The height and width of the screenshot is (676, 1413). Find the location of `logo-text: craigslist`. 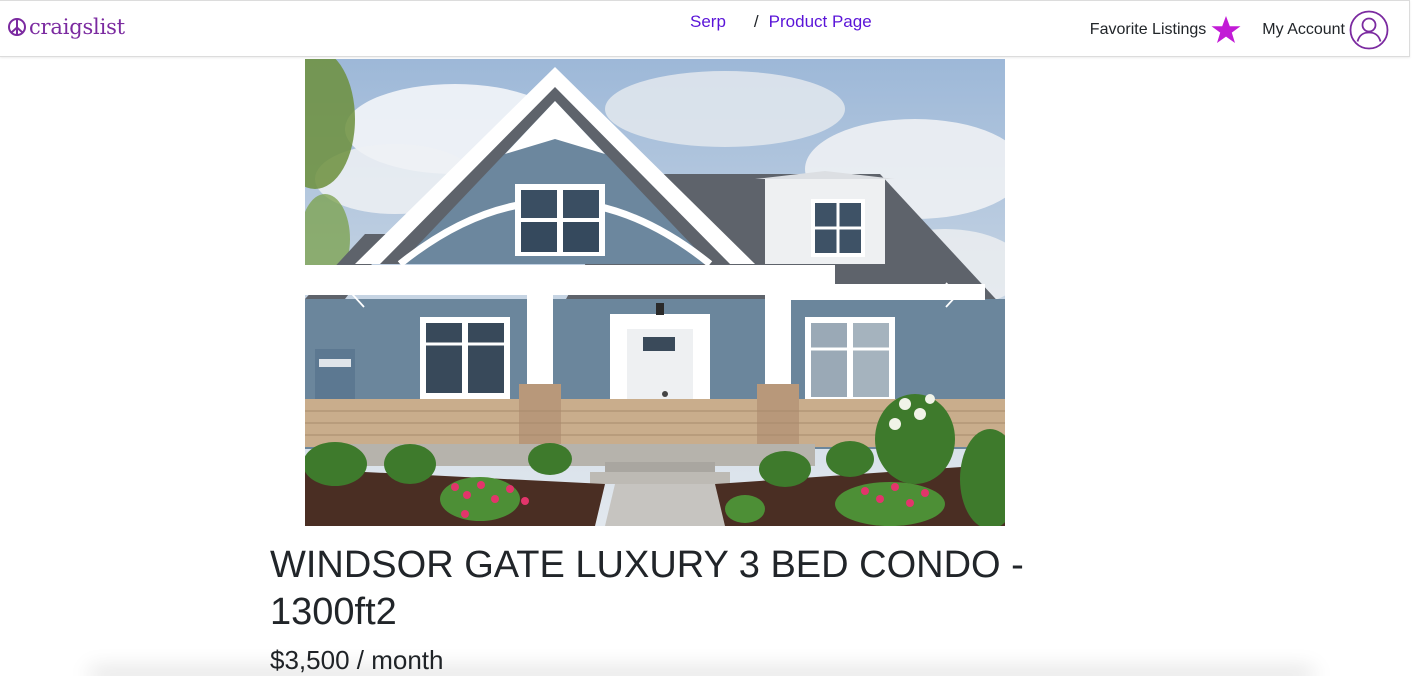

logo-text: craigslist is located at coordinates (77, 27).